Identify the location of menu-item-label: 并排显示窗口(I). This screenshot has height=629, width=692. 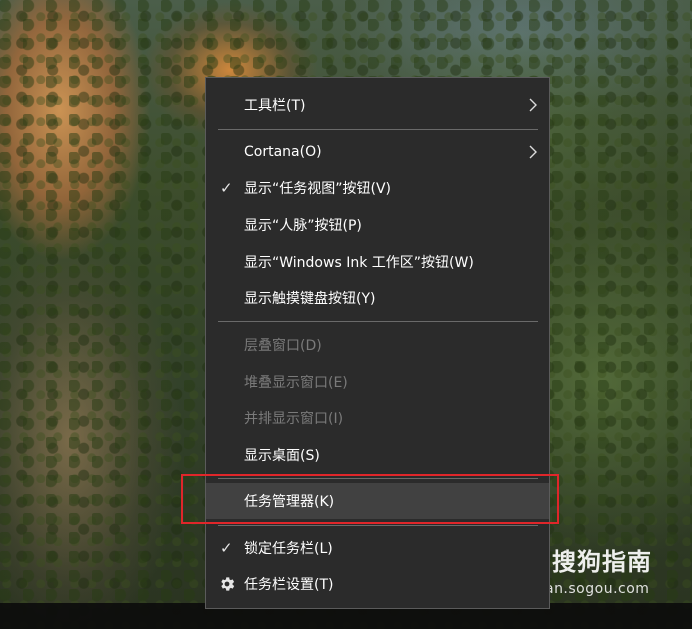
(294, 419).